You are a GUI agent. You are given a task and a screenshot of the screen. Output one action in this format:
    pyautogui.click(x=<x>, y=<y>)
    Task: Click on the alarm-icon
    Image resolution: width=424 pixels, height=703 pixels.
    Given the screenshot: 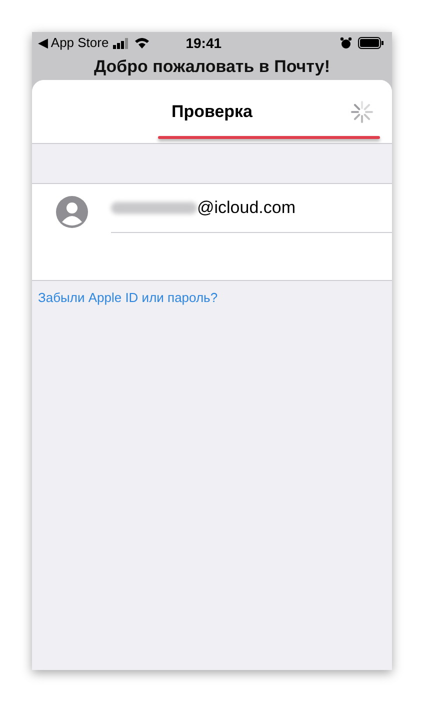 What is the action you would take?
    pyautogui.click(x=346, y=43)
    